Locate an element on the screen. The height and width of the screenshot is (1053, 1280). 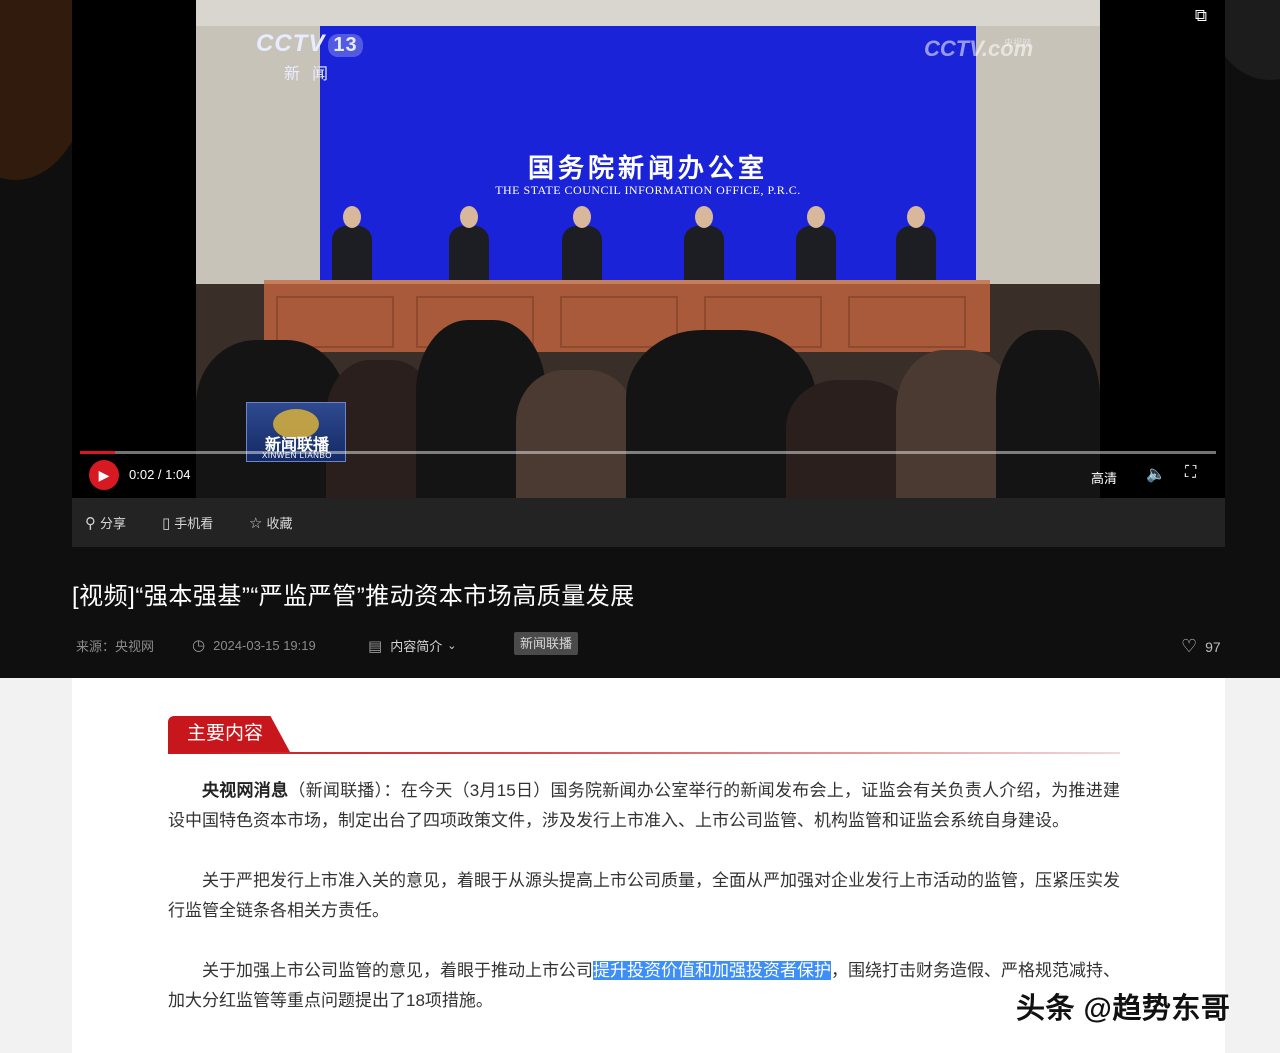
document-icon: ▤ is located at coordinates (375, 646).